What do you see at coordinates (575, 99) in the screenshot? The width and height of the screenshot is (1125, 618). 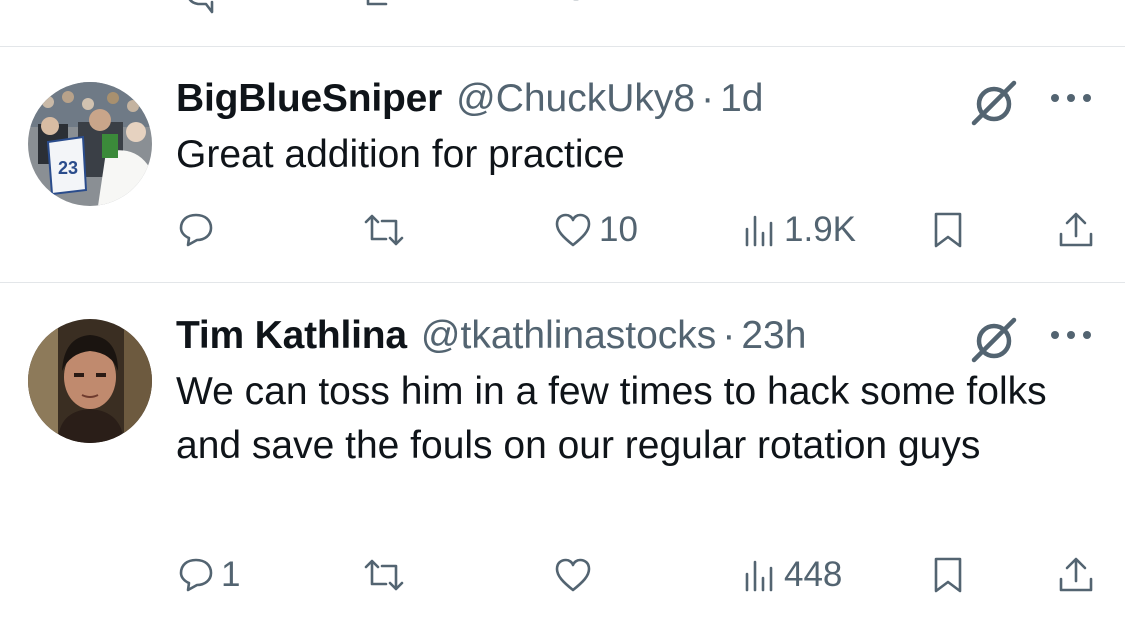 I see `user-handle: @ChuckUky8` at bounding box center [575, 99].